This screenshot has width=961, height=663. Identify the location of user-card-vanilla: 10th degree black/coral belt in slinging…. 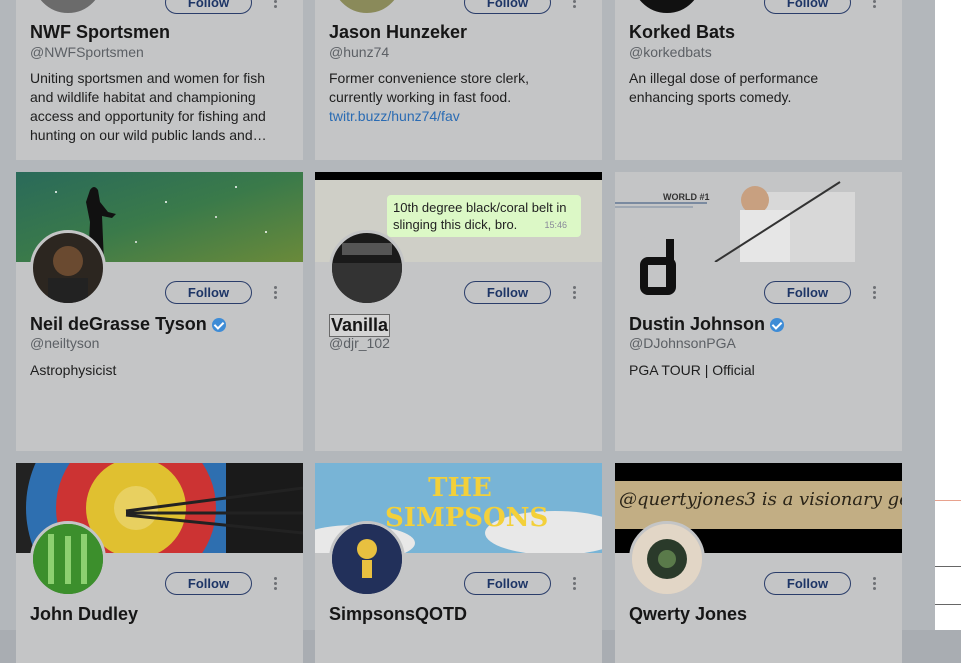
(458, 311).